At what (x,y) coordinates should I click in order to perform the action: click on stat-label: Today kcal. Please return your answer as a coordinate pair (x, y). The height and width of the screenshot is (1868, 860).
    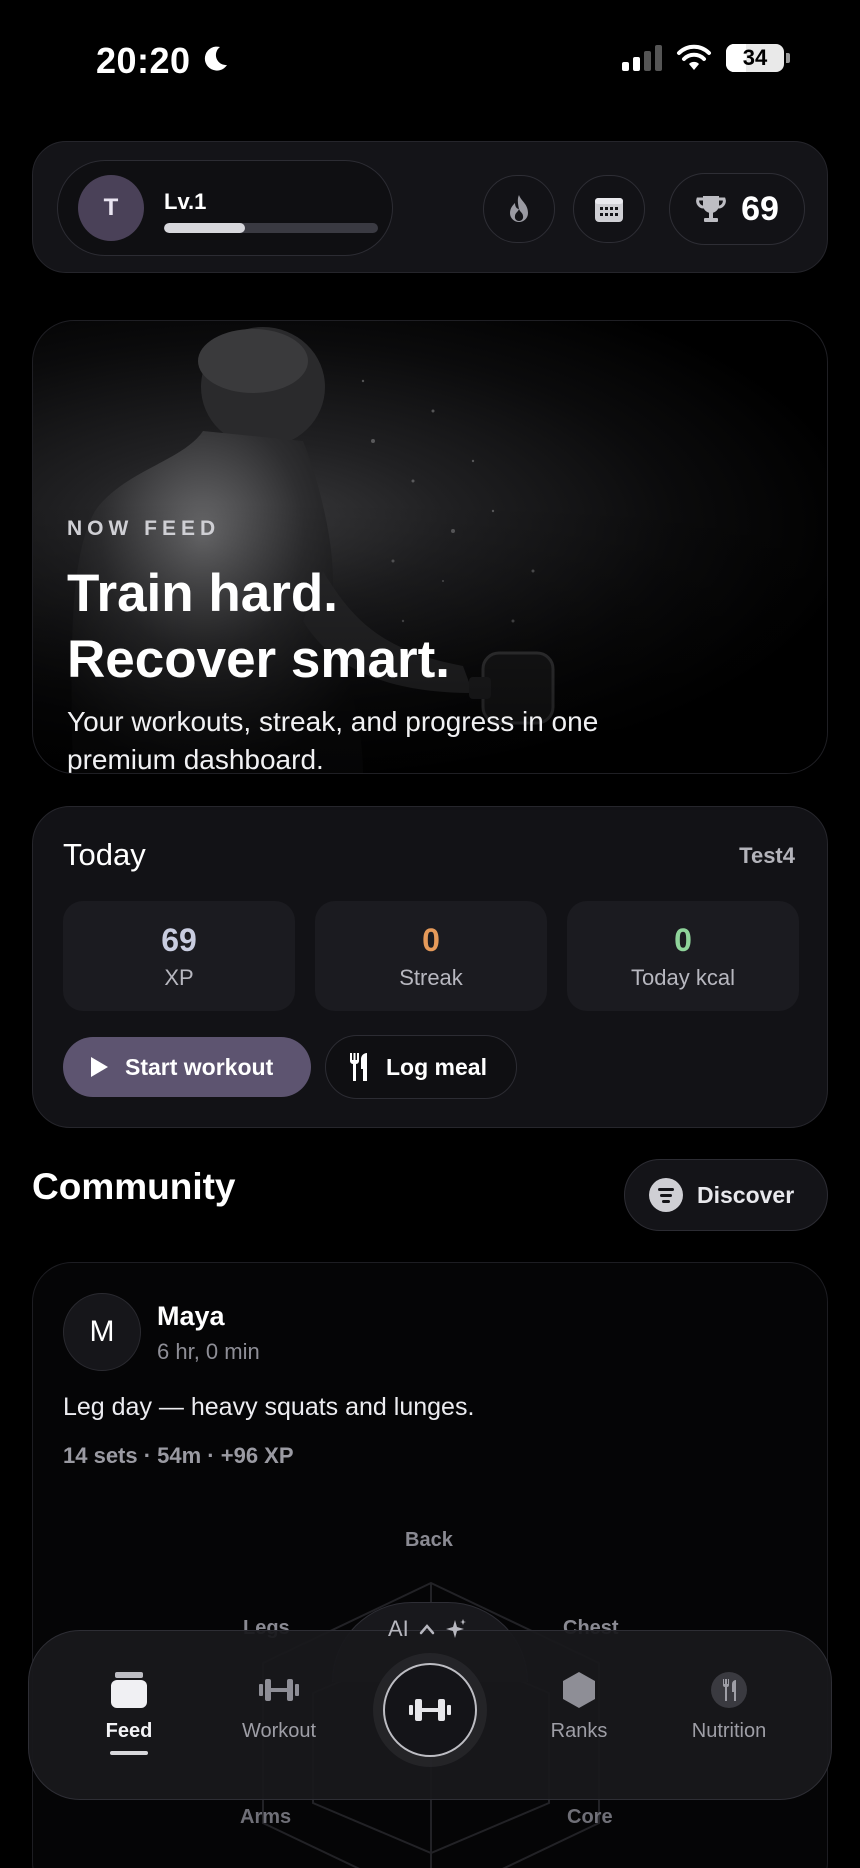
    Looking at the image, I should click on (683, 977).